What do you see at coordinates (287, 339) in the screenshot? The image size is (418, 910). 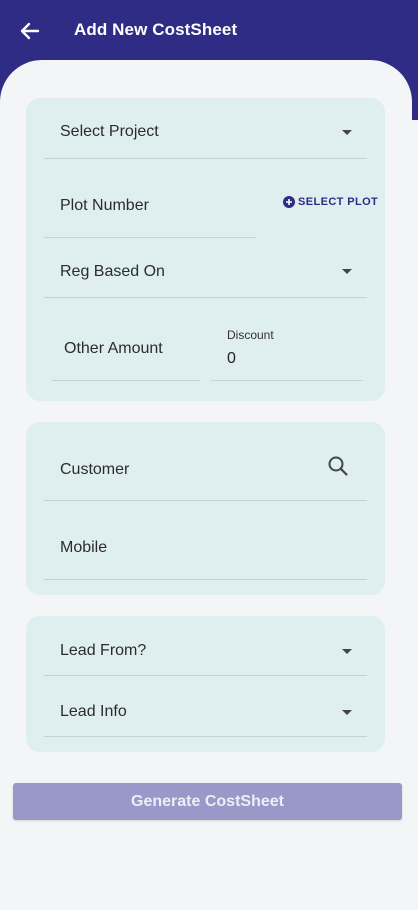 I see `discount-field: Discount 0` at bounding box center [287, 339].